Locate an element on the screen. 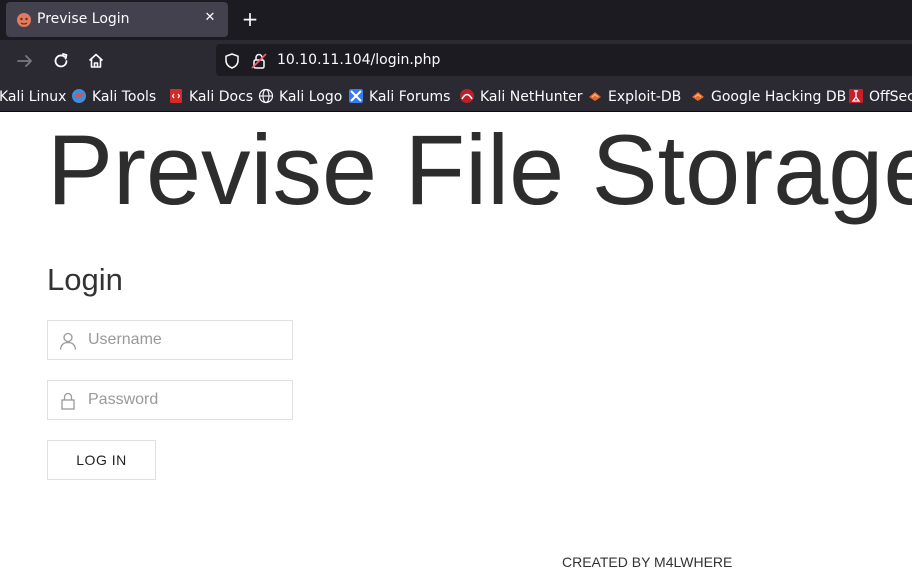 Image resolution: width=912 pixels, height=580 pixels. bookmark-kali-linux: Kali Linux is located at coordinates (33, 98).